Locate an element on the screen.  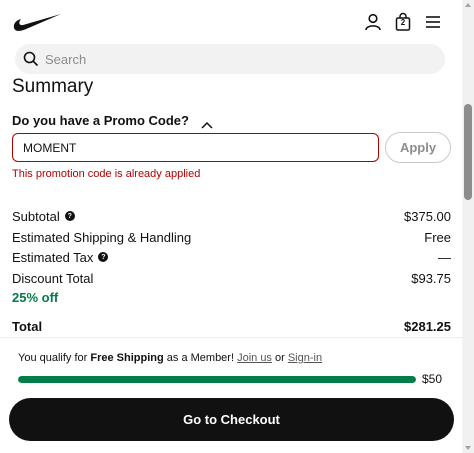
discount-value: $93.75 is located at coordinates (431, 278).